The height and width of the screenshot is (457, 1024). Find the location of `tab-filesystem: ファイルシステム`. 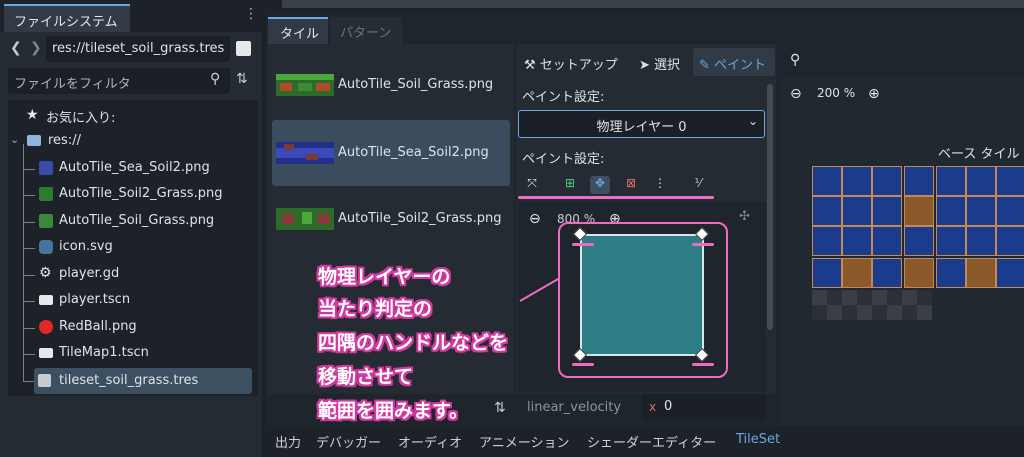

tab-filesystem: ファイルシステム is located at coordinates (67, 18).